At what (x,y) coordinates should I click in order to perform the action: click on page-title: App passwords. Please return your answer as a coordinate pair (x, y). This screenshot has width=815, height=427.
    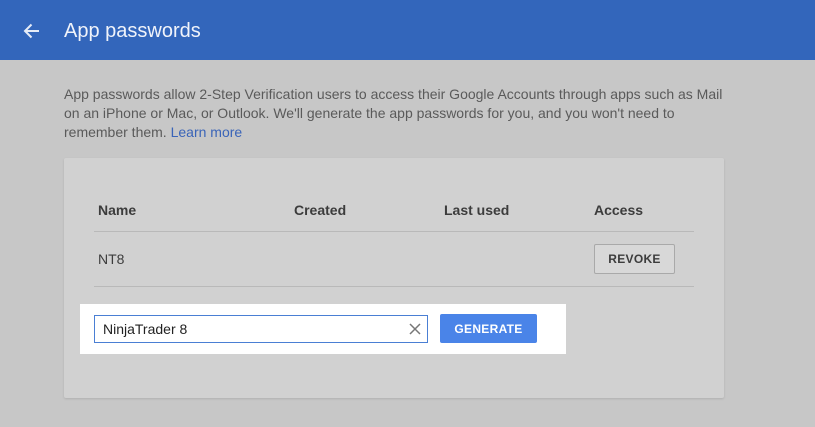
    Looking at the image, I should click on (132, 31).